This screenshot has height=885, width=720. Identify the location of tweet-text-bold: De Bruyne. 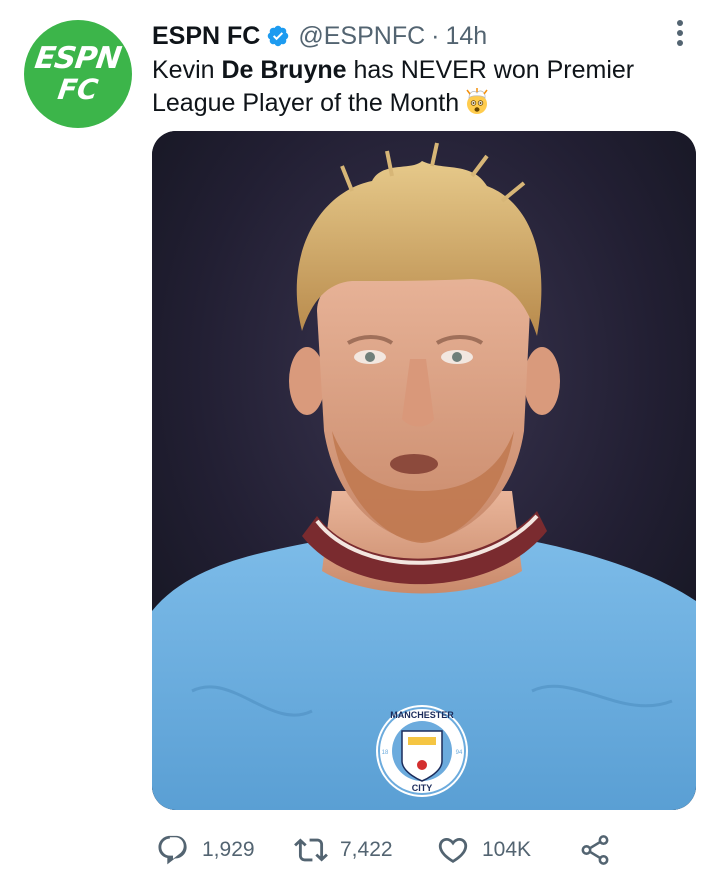
(284, 70).